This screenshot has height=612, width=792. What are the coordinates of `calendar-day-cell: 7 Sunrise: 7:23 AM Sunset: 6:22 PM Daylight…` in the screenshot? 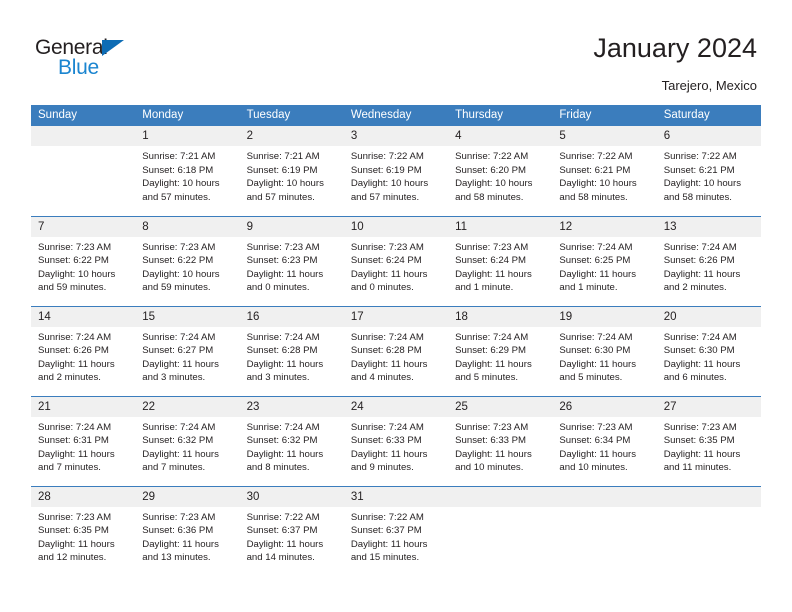 It's located at (83, 260).